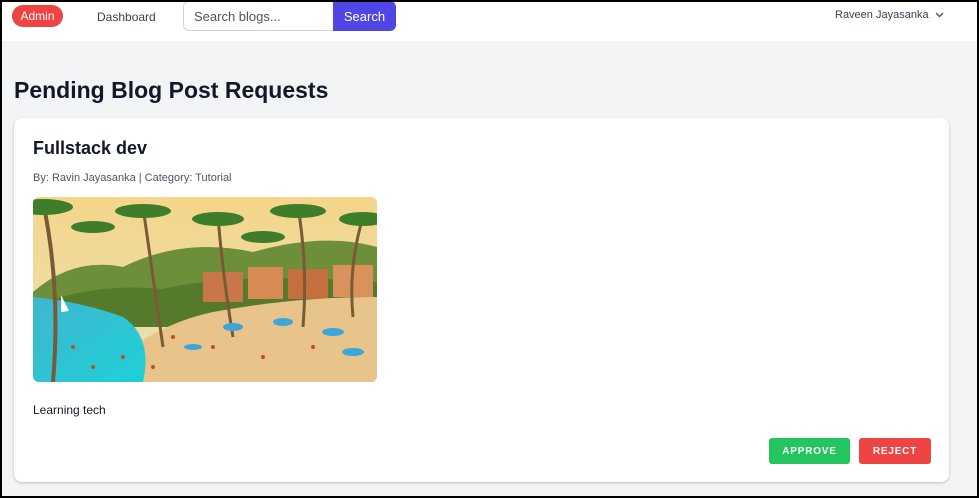 This screenshot has width=979, height=498. Describe the element at coordinates (90, 148) in the screenshot. I see `post-title: Fullstack dev` at that location.